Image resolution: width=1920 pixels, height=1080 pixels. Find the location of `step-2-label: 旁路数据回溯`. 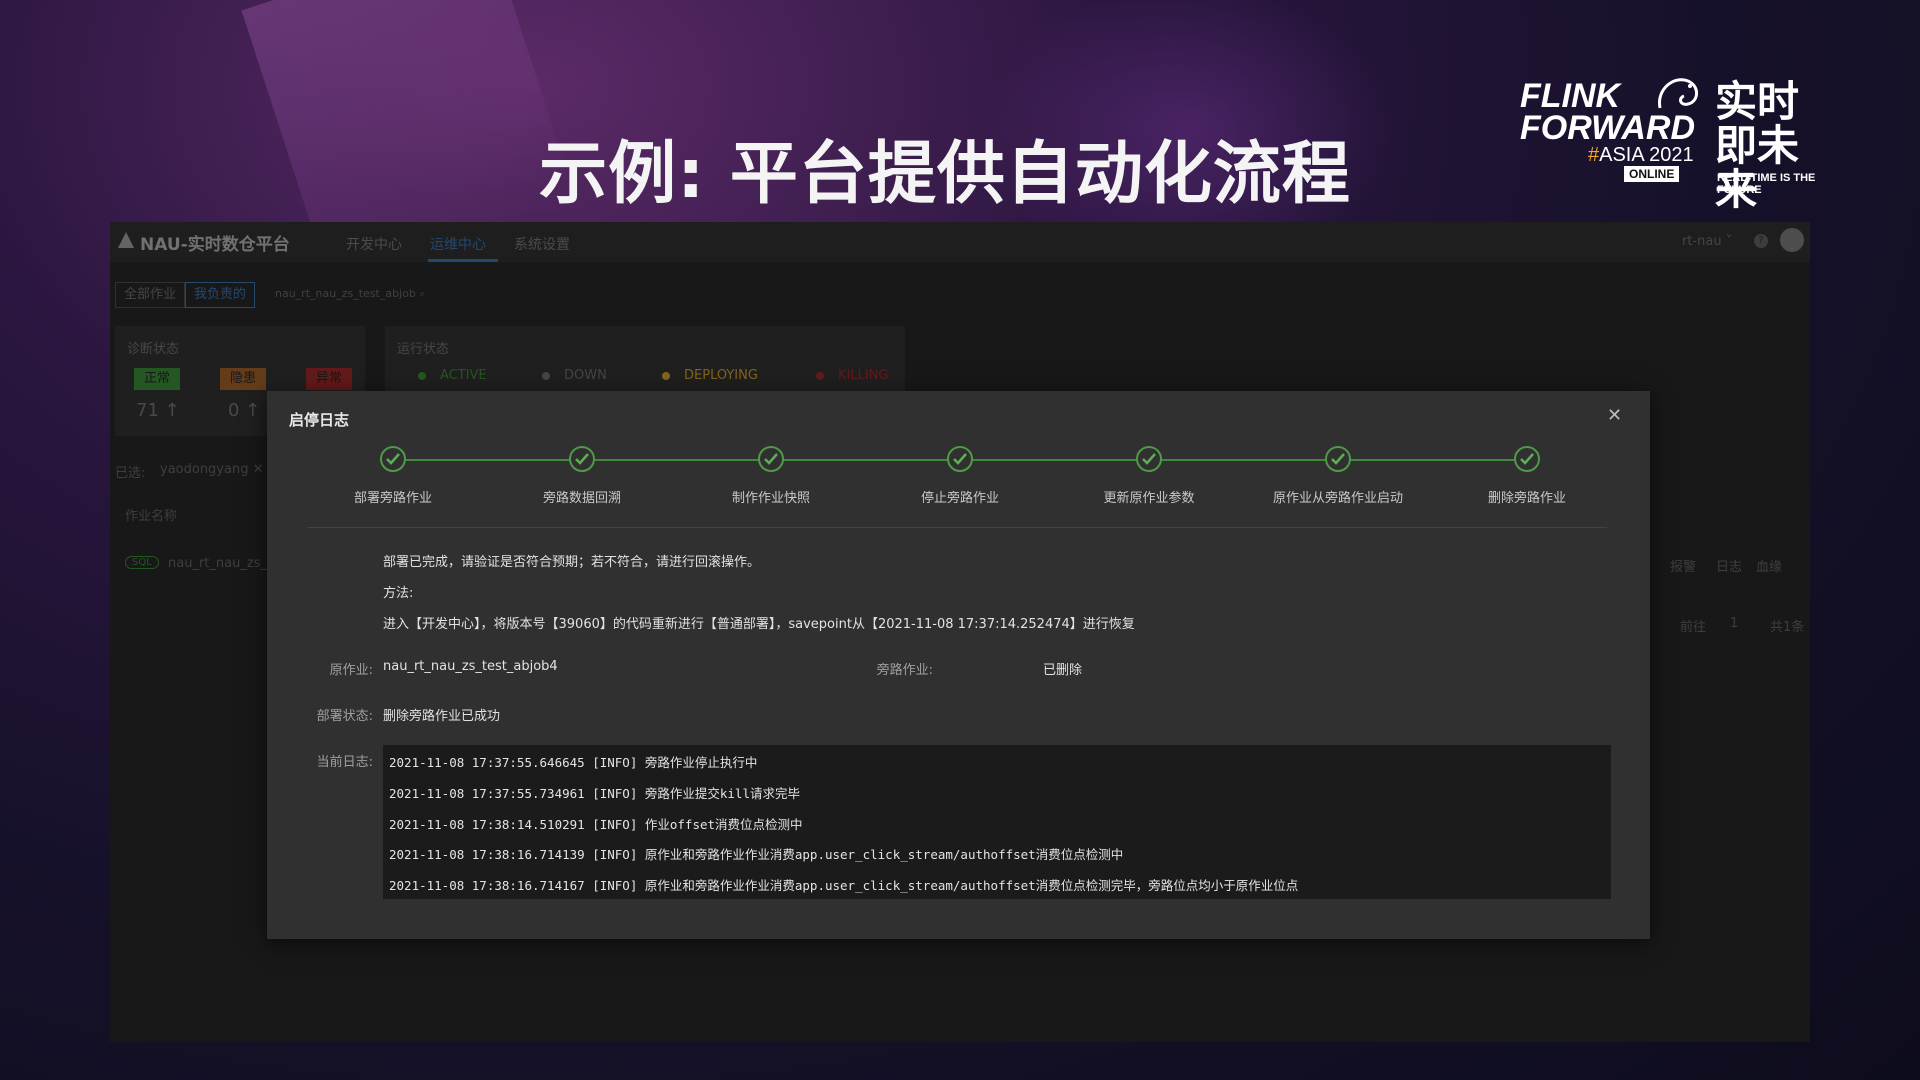

step-2-label: 旁路数据回溯 is located at coordinates (581, 498).